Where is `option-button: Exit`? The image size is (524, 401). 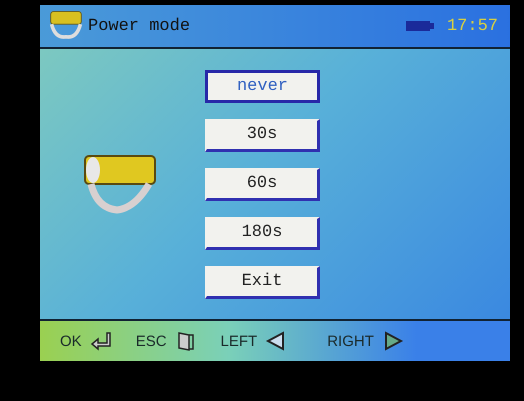 option-button: Exit is located at coordinates (262, 282).